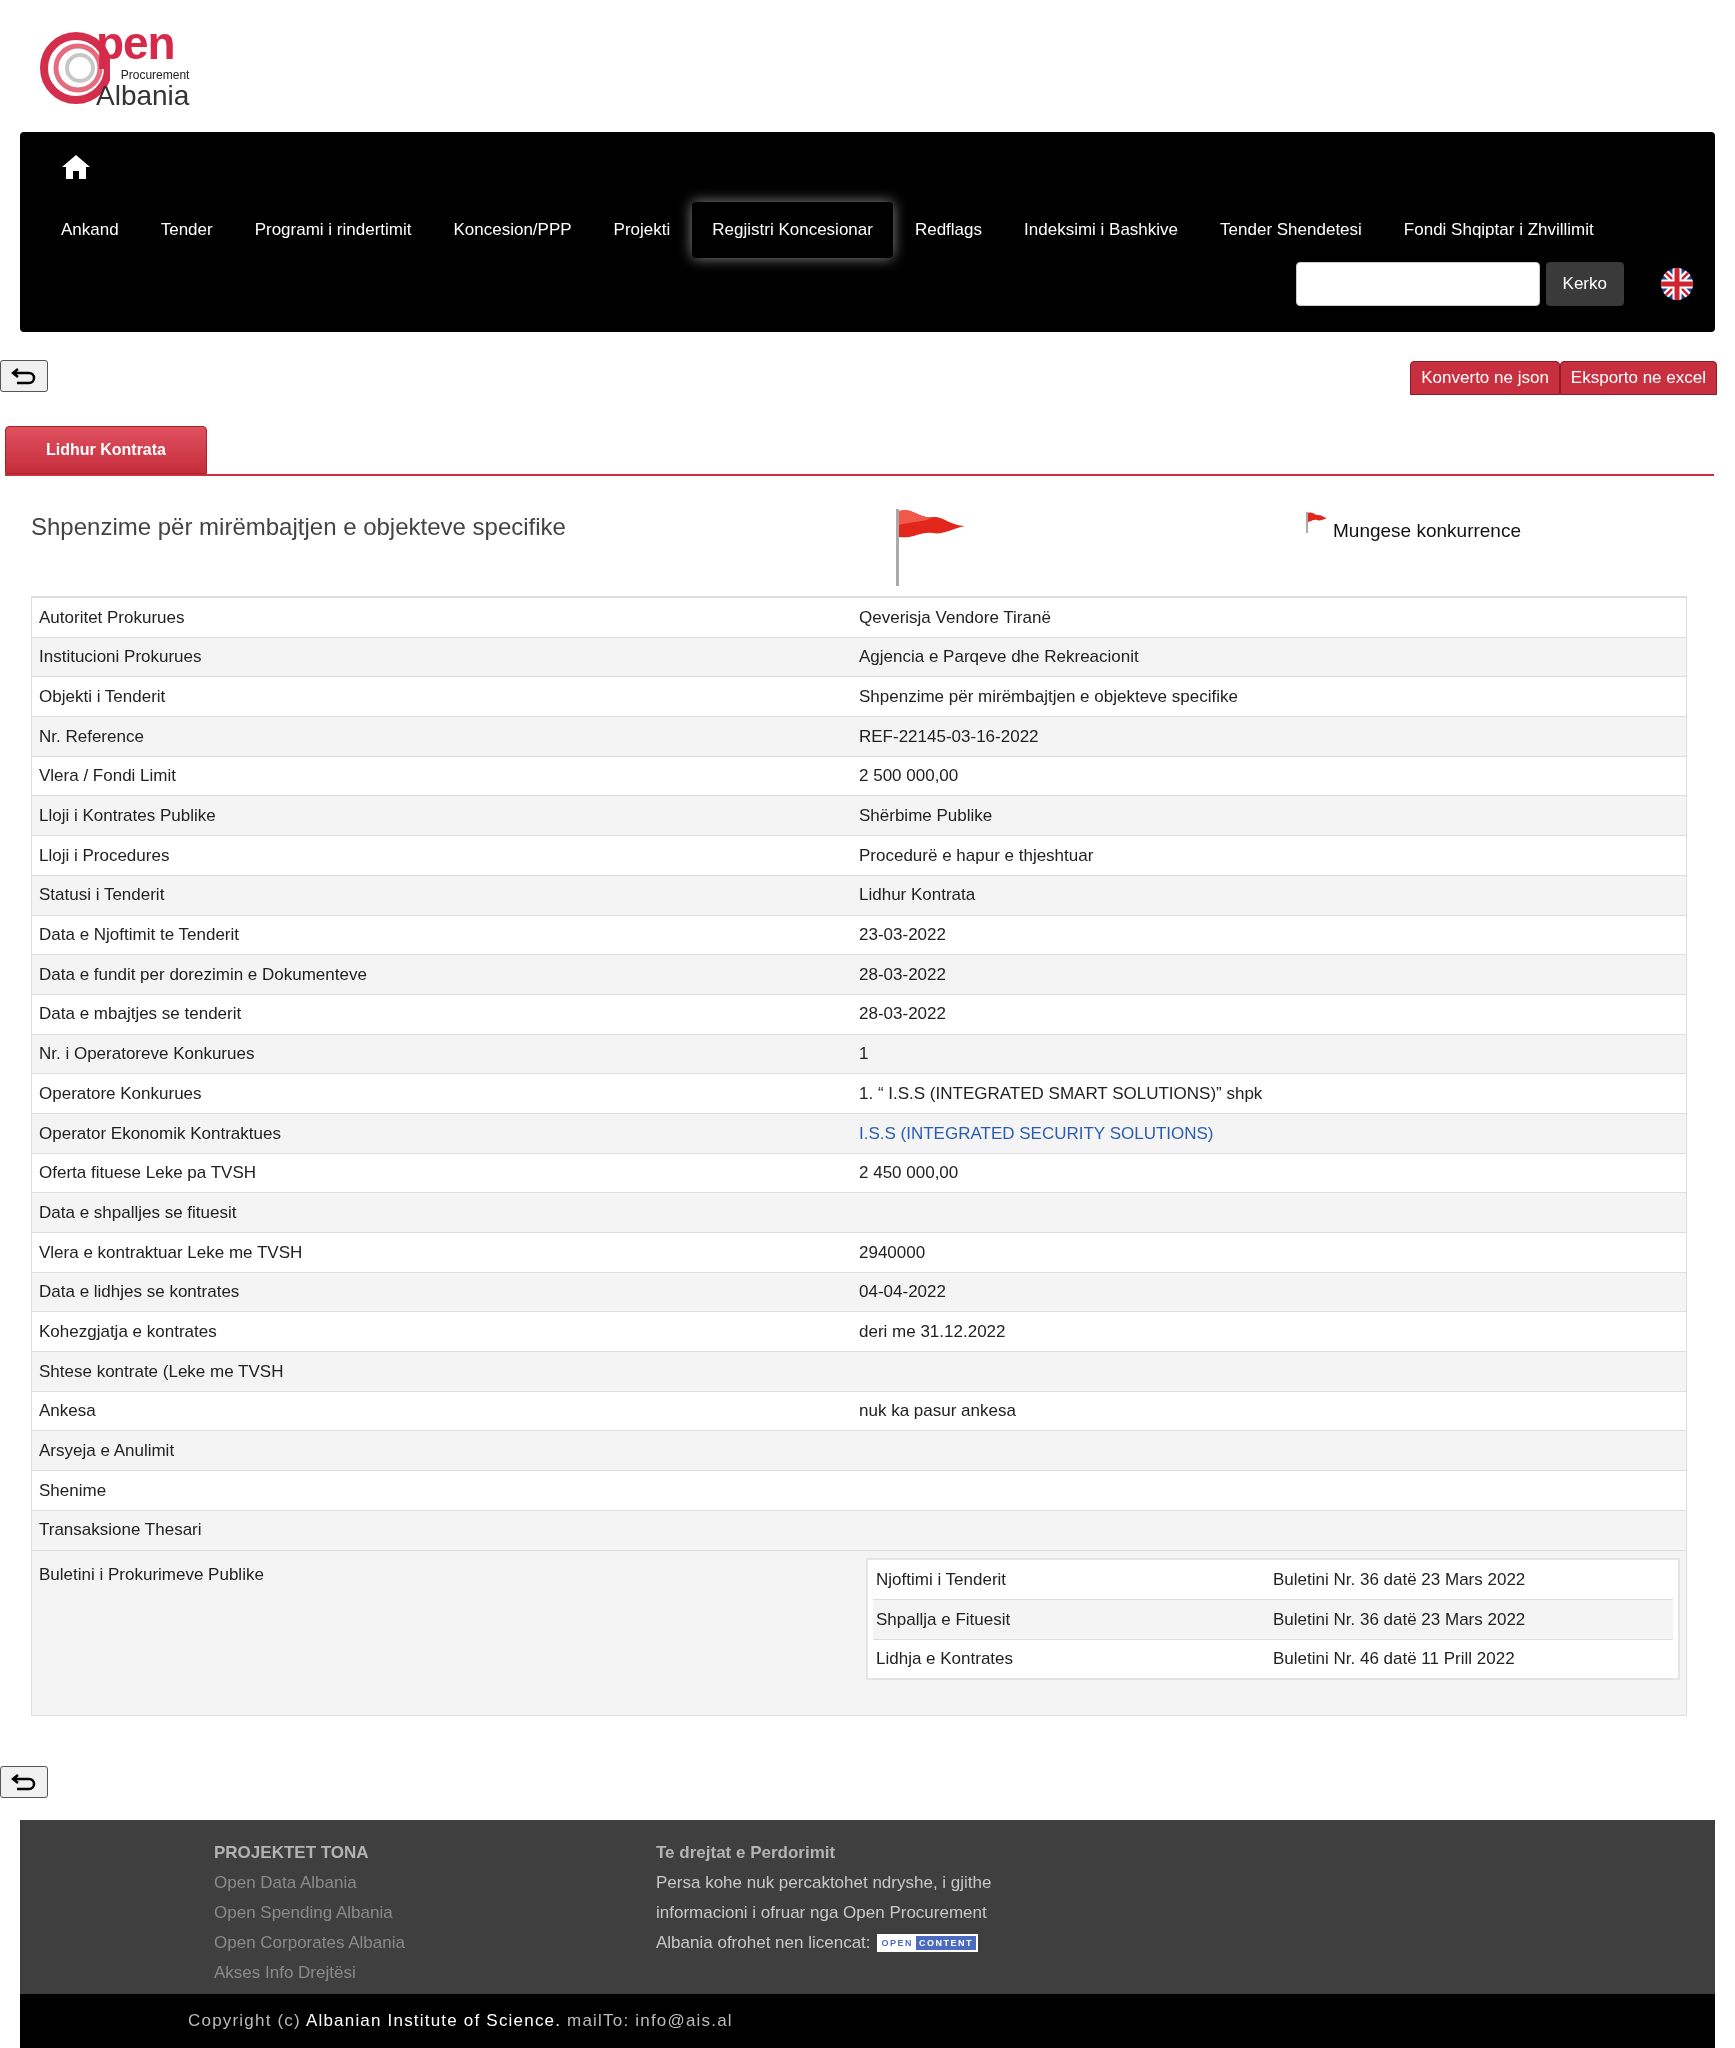 Image resolution: width=1735 pixels, height=2048 pixels. I want to click on nav-link: Indeksimi i Bashkive, so click(1101, 230).